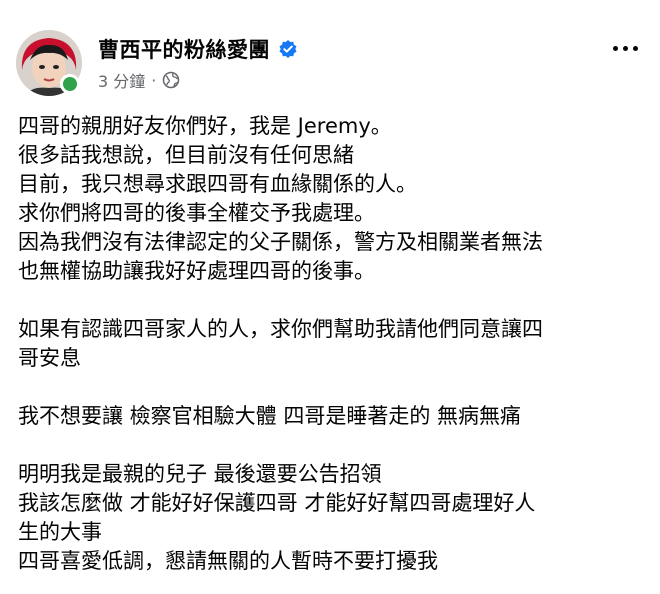 Image resolution: width=660 pixels, height=594 pixels. I want to click on verified-badge-icon, so click(288, 49).